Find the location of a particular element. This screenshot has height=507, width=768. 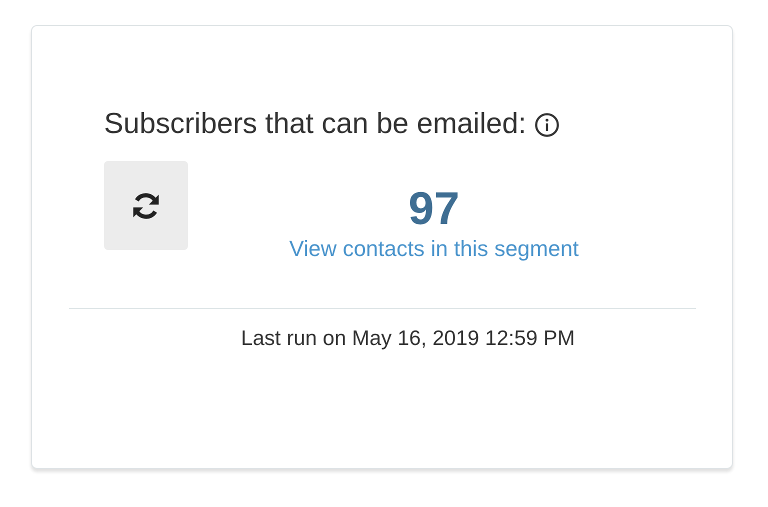

card-title: Subscribers that can be emailed: is located at coordinates (315, 124).